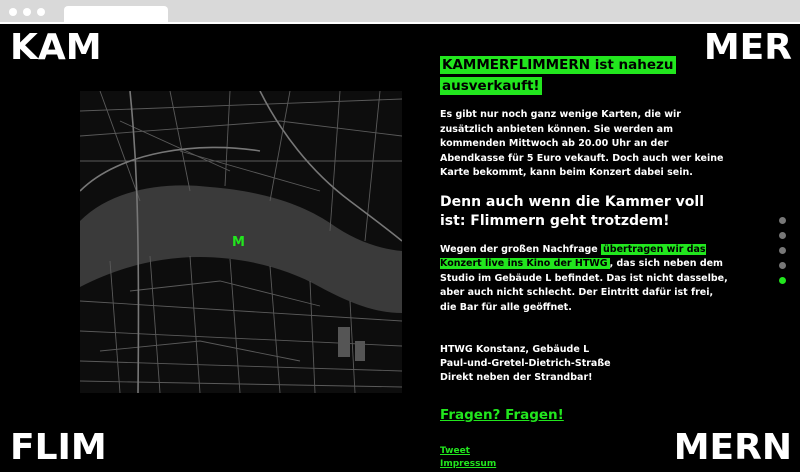  I want to click on tweet-link: Tweet, so click(585, 451).